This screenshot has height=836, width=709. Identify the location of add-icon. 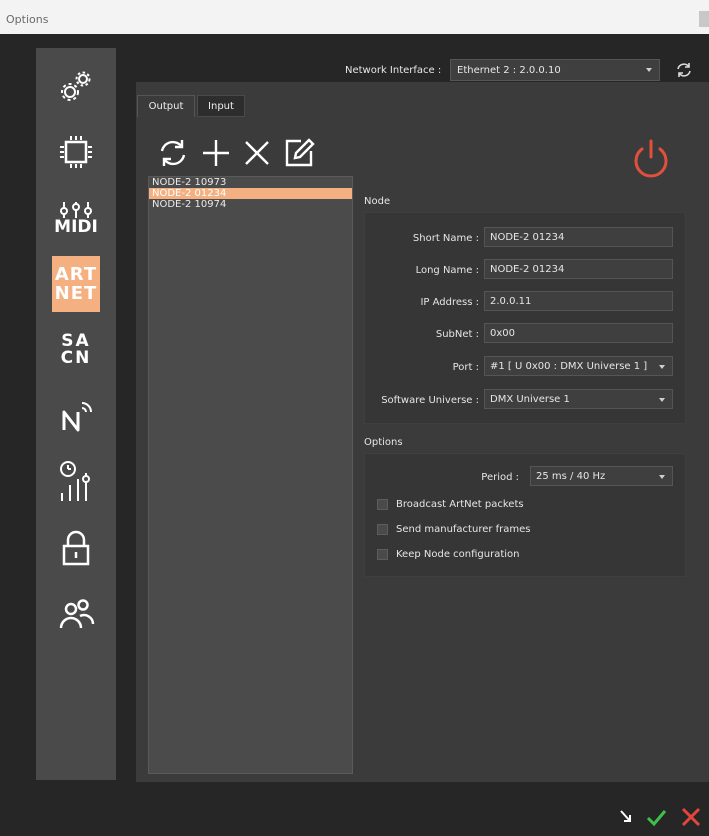
(216, 153).